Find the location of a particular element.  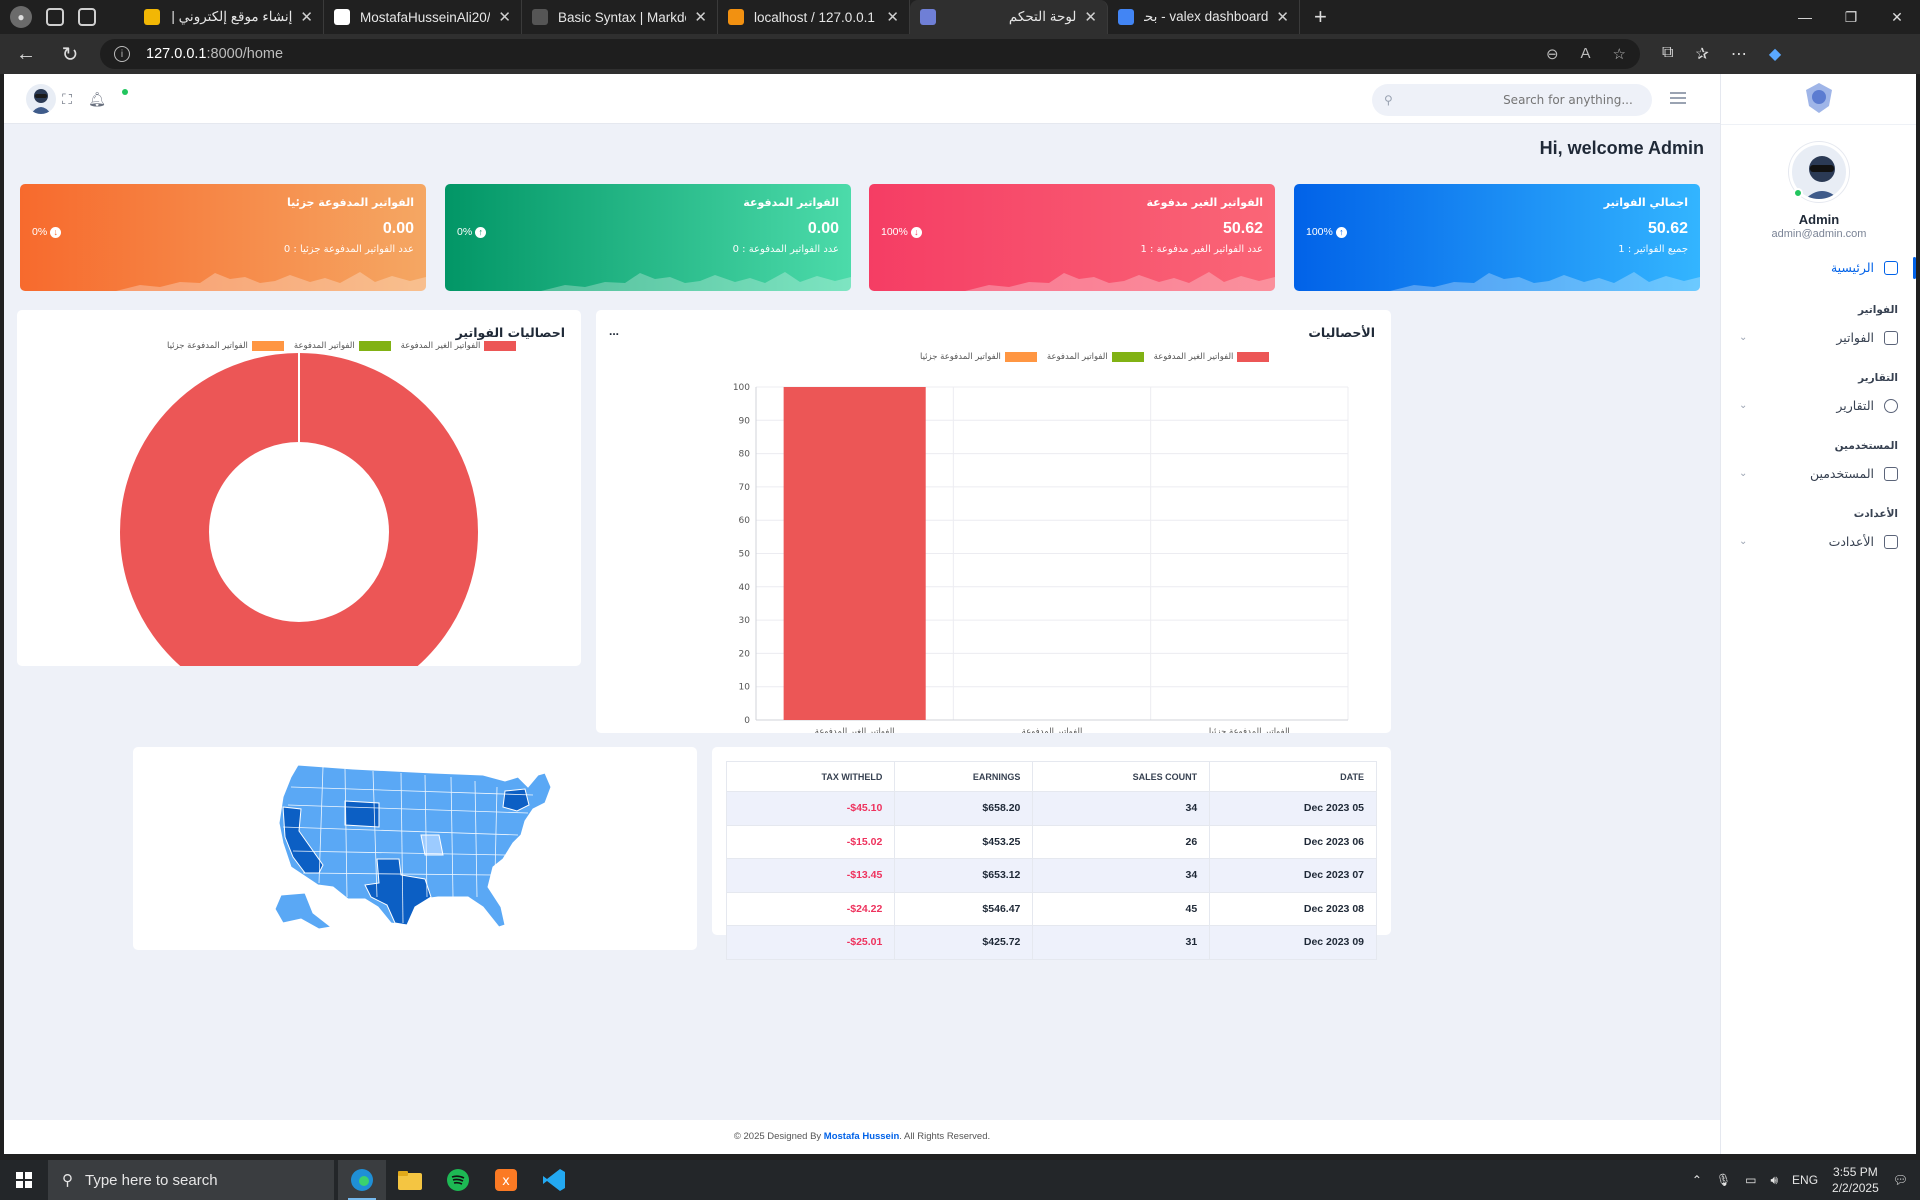

taskbar-search: ⚲ Type here to search is located at coordinates (191, 1180).